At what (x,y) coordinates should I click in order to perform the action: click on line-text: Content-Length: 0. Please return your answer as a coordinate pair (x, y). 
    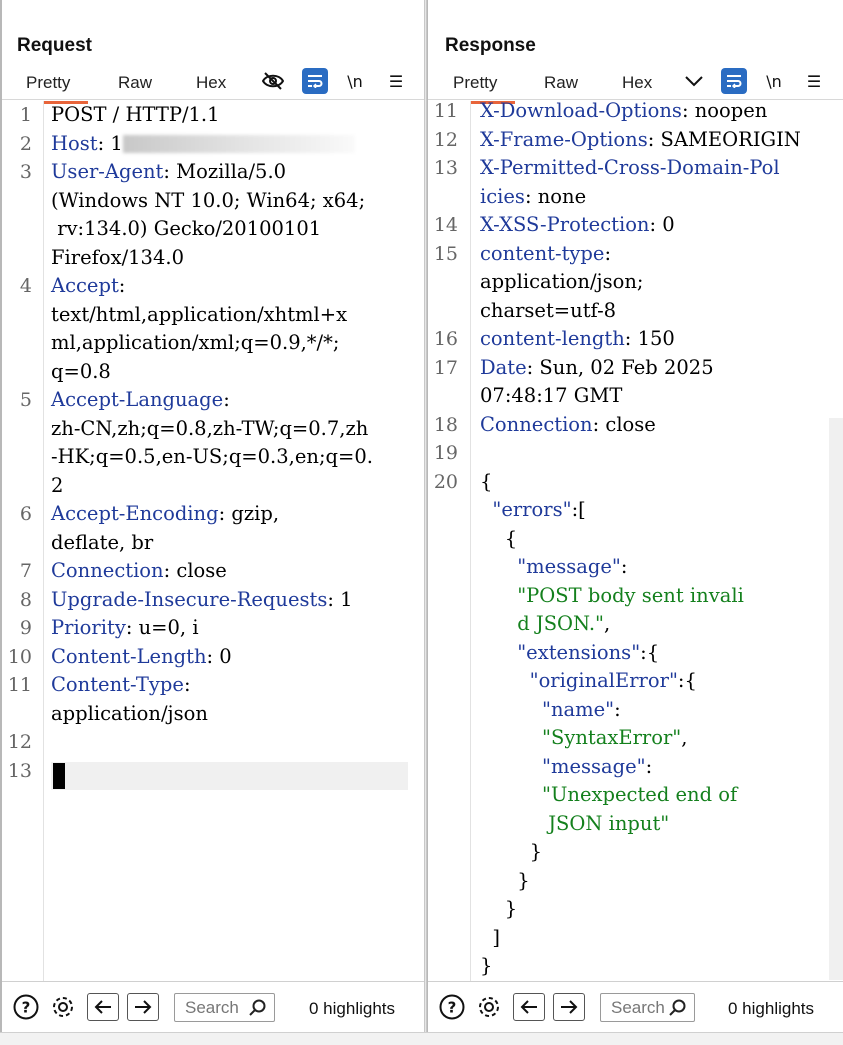
    Looking at the image, I should click on (229, 657).